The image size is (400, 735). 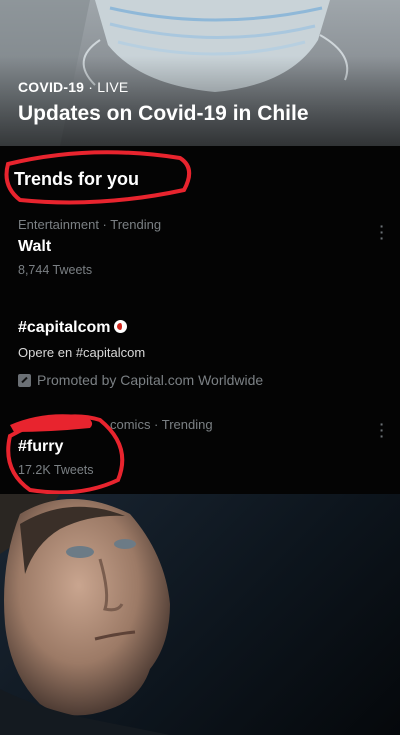 I want to click on trend-meta: comics · Trending, so click(x=161, y=424).